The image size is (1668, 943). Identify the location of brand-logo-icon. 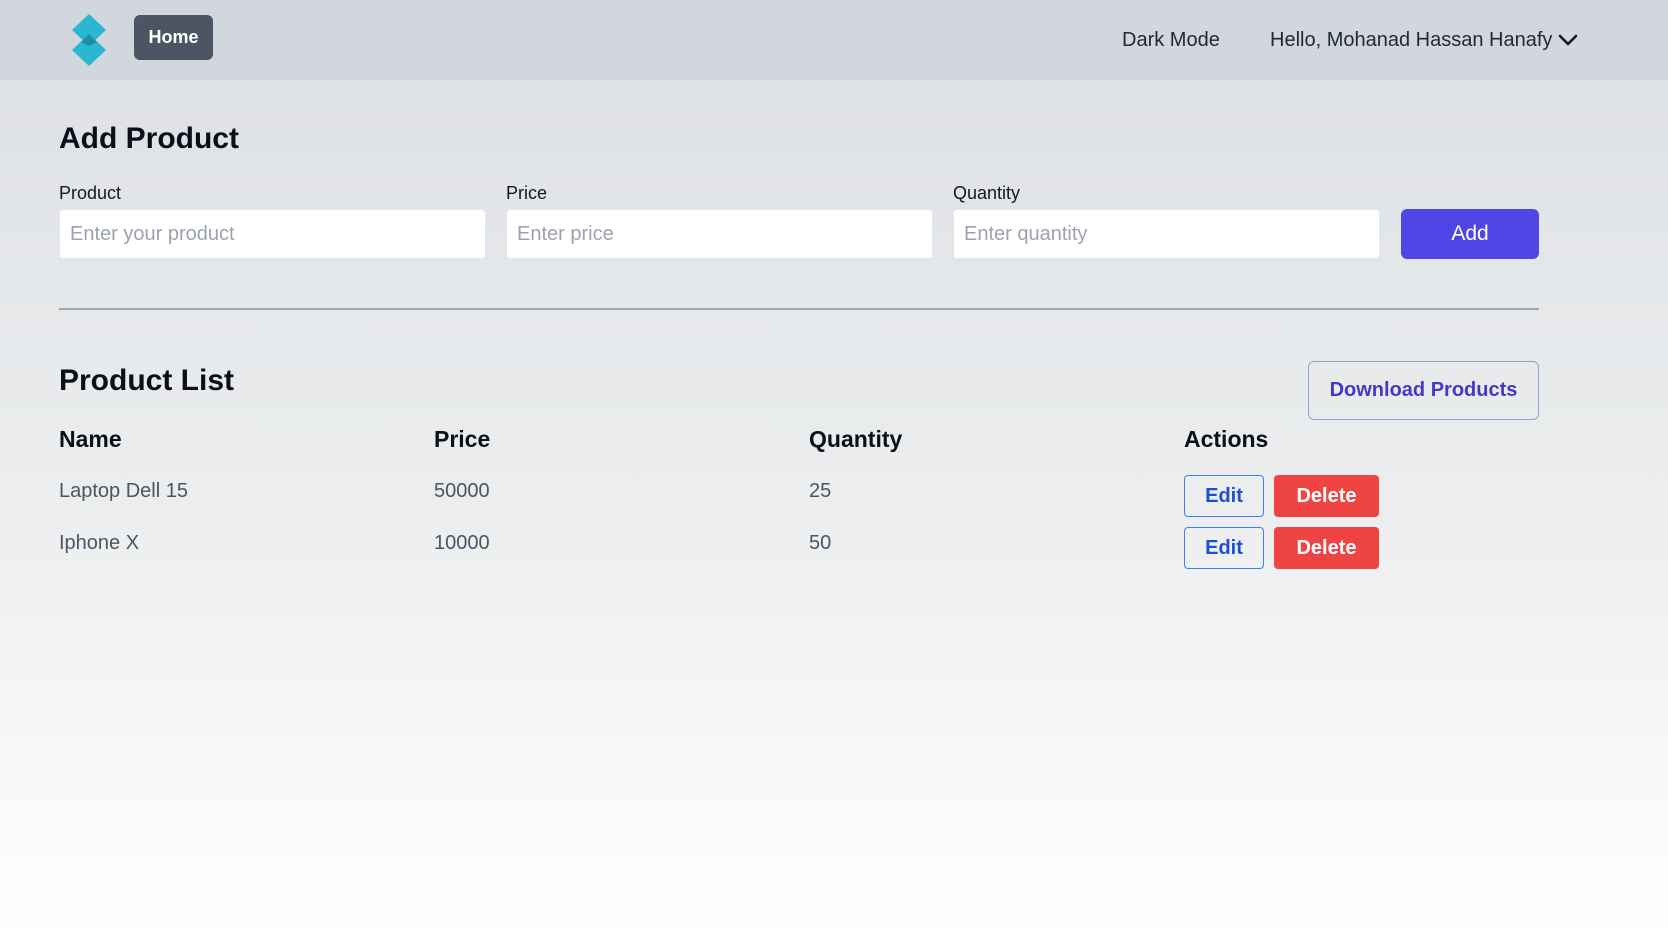
(89, 40).